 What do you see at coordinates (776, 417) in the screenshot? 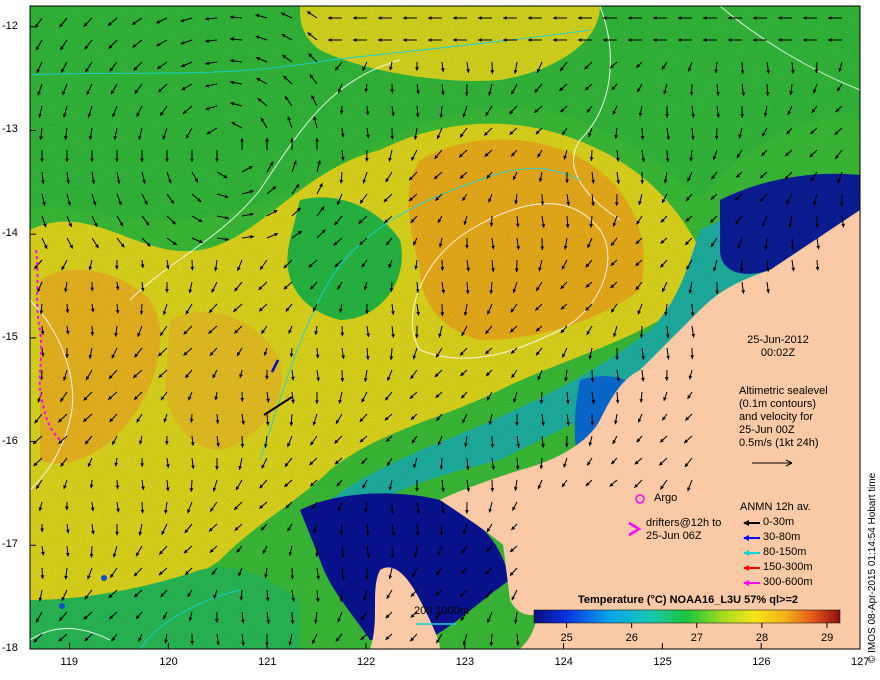
I see `altimetry-line: and velocity for` at bounding box center [776, 417].